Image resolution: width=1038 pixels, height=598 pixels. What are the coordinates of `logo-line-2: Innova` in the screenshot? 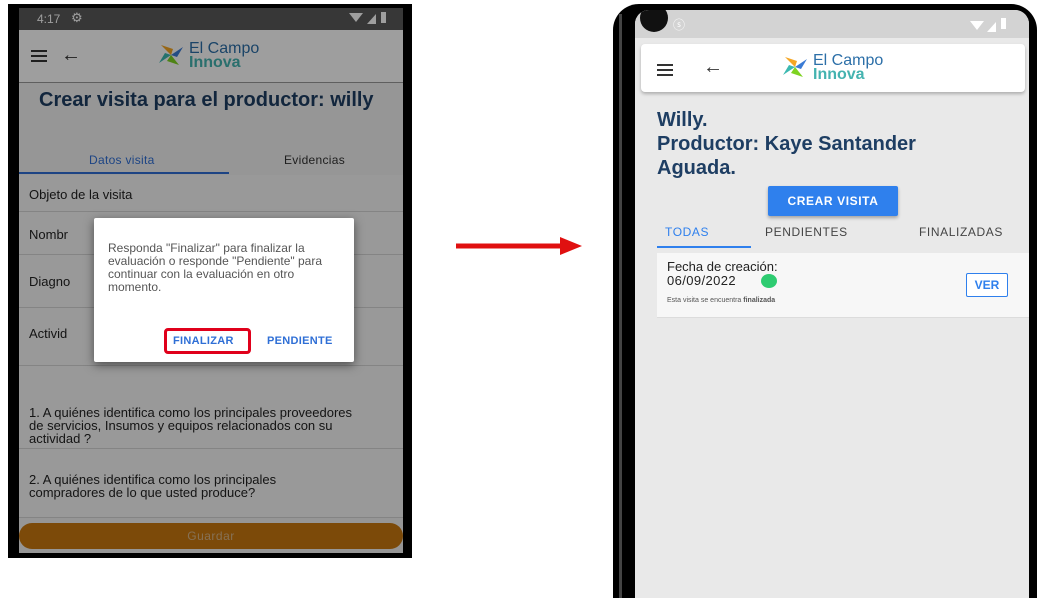 It's located at (839, 74).